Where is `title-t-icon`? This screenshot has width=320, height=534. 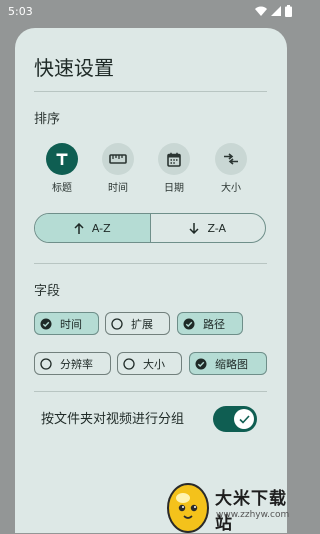 title-t-icon is located at coordinates (62, 159).